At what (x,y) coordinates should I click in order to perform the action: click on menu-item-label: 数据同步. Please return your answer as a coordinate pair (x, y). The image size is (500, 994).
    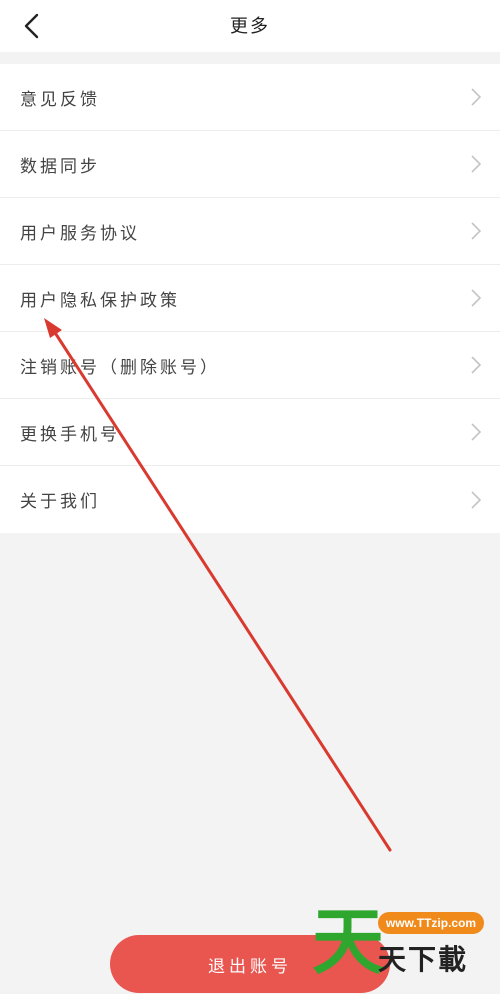
    Looking at the image, I should click on (60, 166).